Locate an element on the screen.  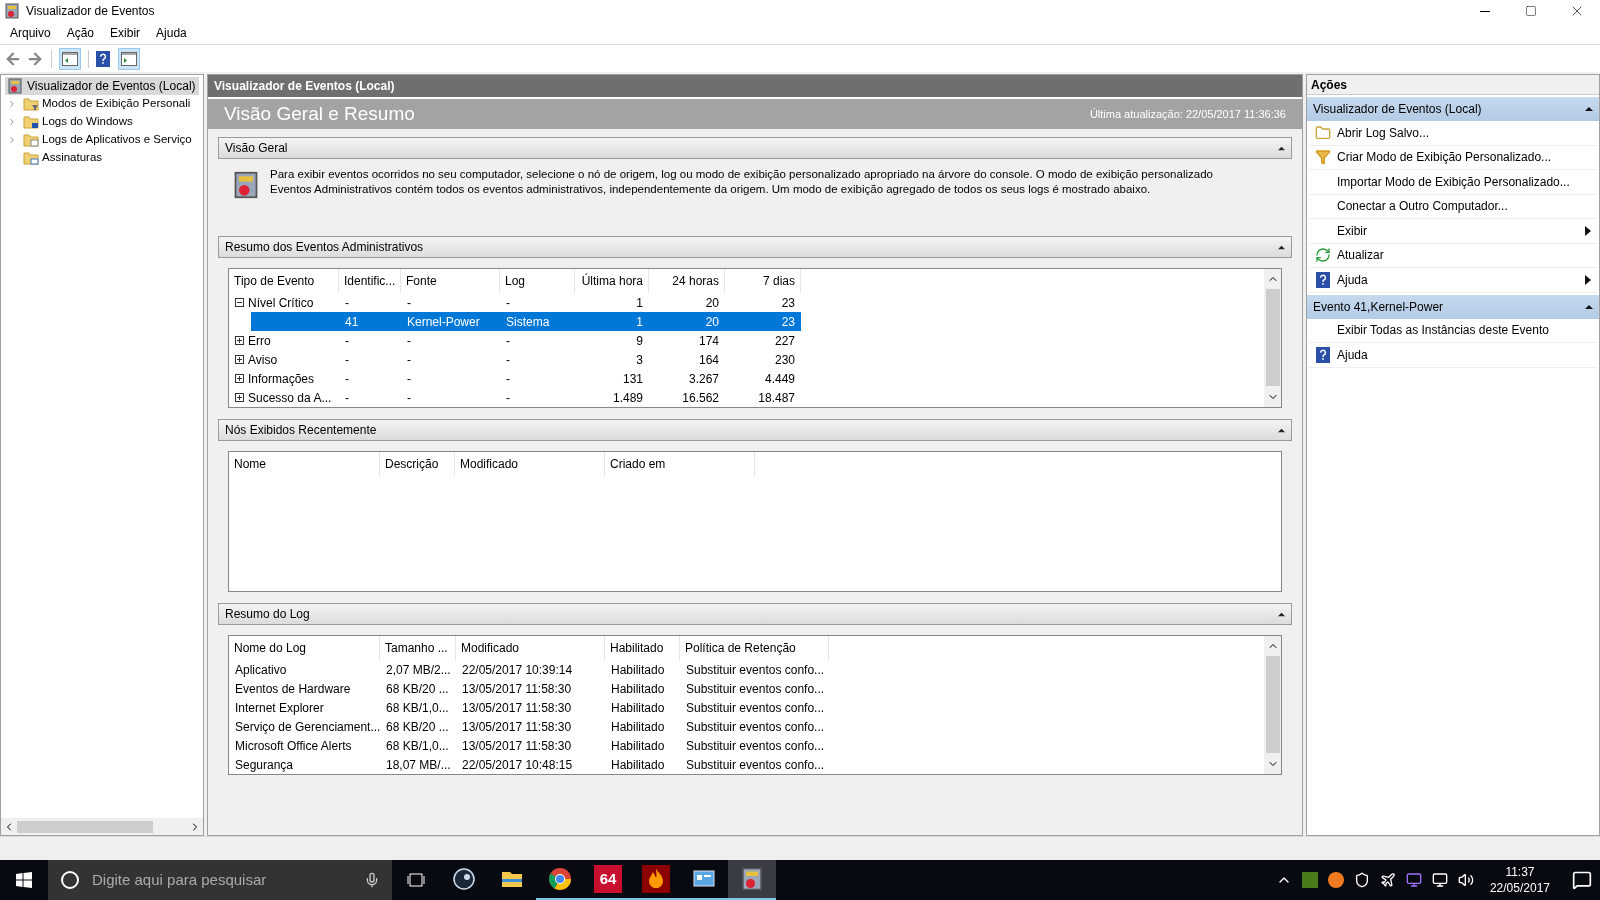
column-header: 7 dias is located at coordinates (763, 281).